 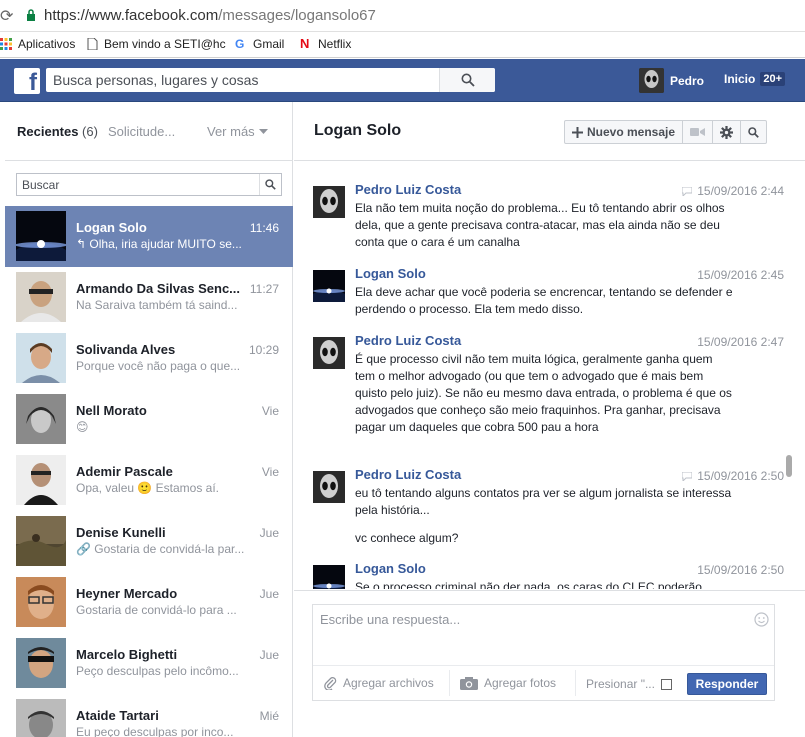 What do you see at coordinates (149, 419) in the screenshot?
I see `thread-item: Nell Morato Vie 😊` at bounding box center [149, 419].